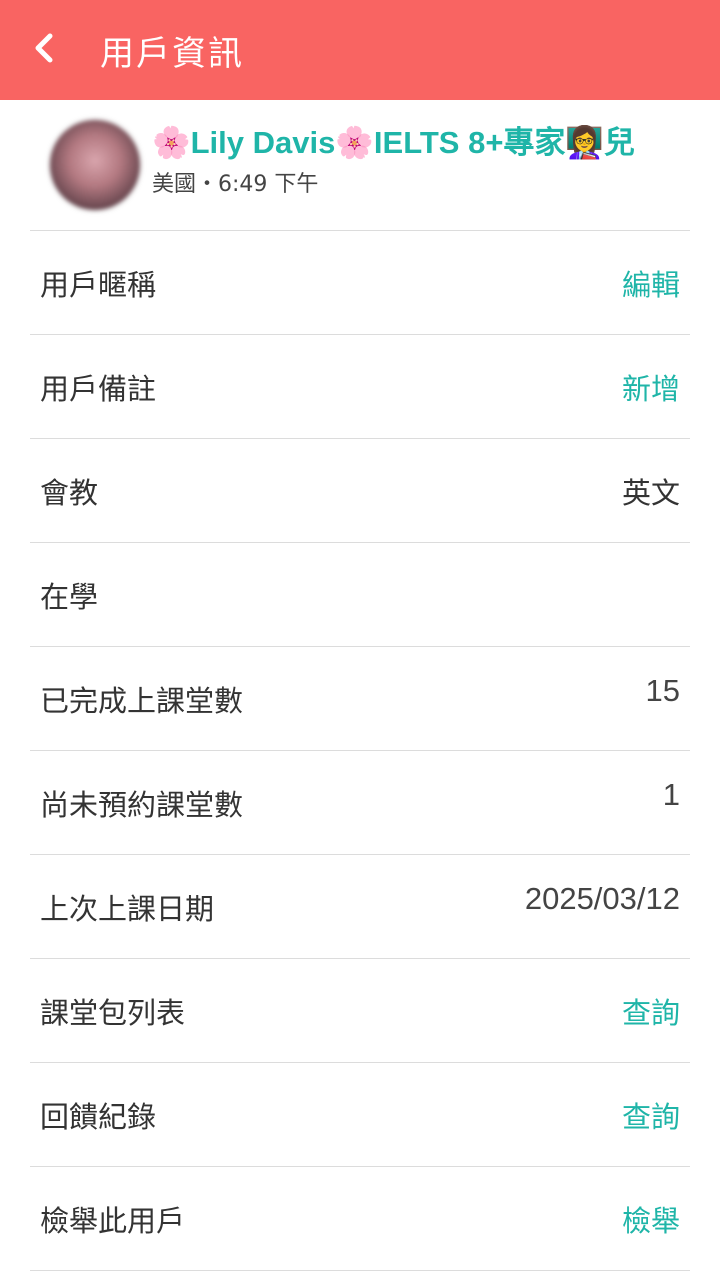 Image resolution: width=720 pixels, height=1280 pixels. Describe the element at coordinates (113, 1012) in the screenshot. I see `row-label: 課堂包列表` at that location.